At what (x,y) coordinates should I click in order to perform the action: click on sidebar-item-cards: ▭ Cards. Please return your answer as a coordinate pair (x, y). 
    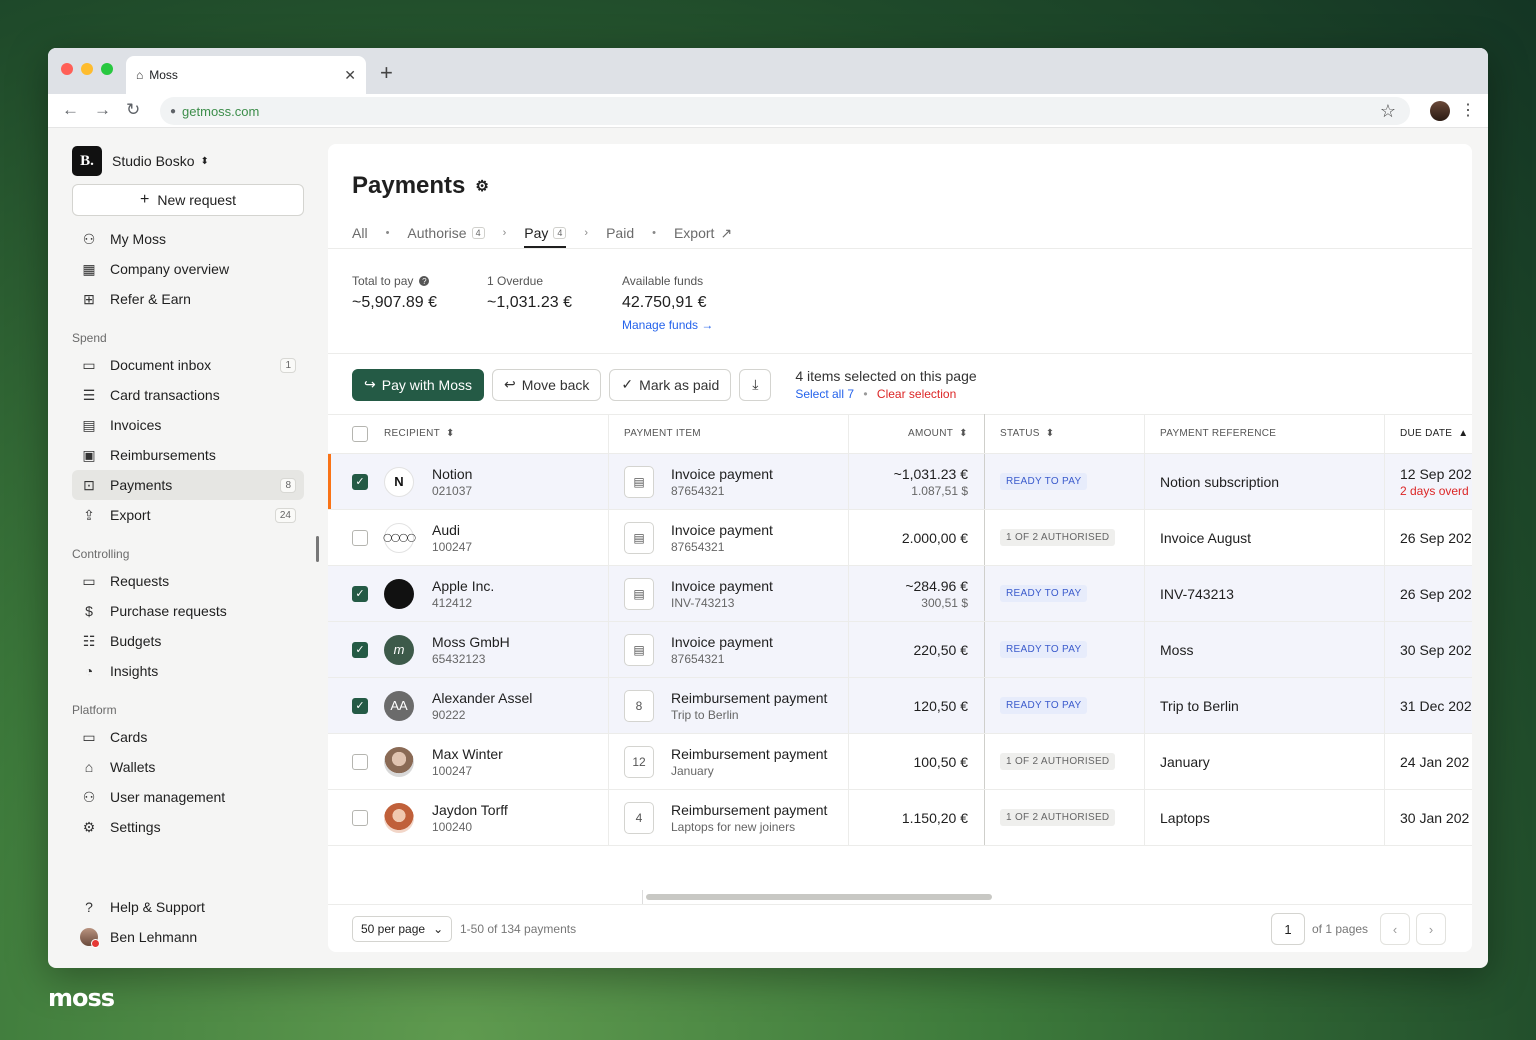
    Looking at the image, I should click on (188, 737).